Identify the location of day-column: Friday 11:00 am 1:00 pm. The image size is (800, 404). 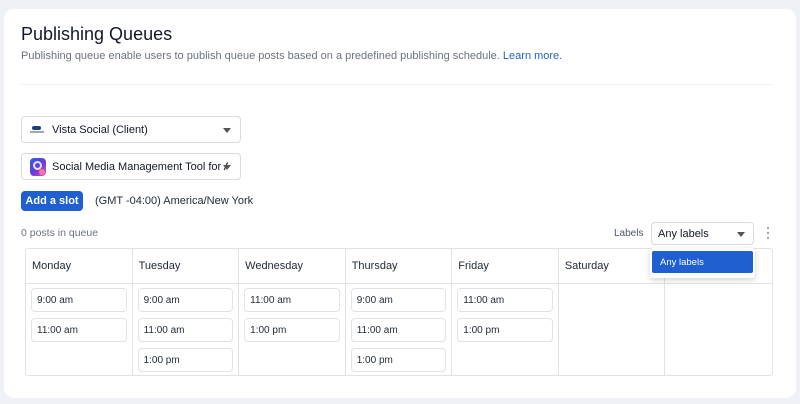
(505, 312).